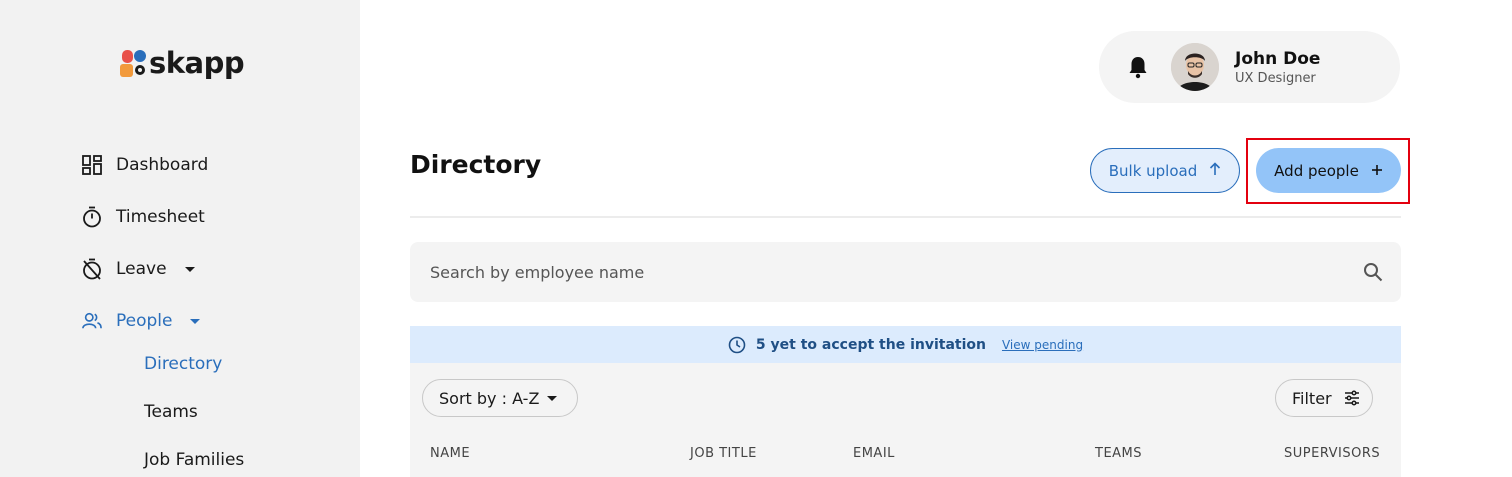 The height and width of the screenshot is (477, 1512). What do you see at coordinates (1278, 59) in the screenshot?
I see `profile-name: John Doe` at bounding box center [1278, 59].